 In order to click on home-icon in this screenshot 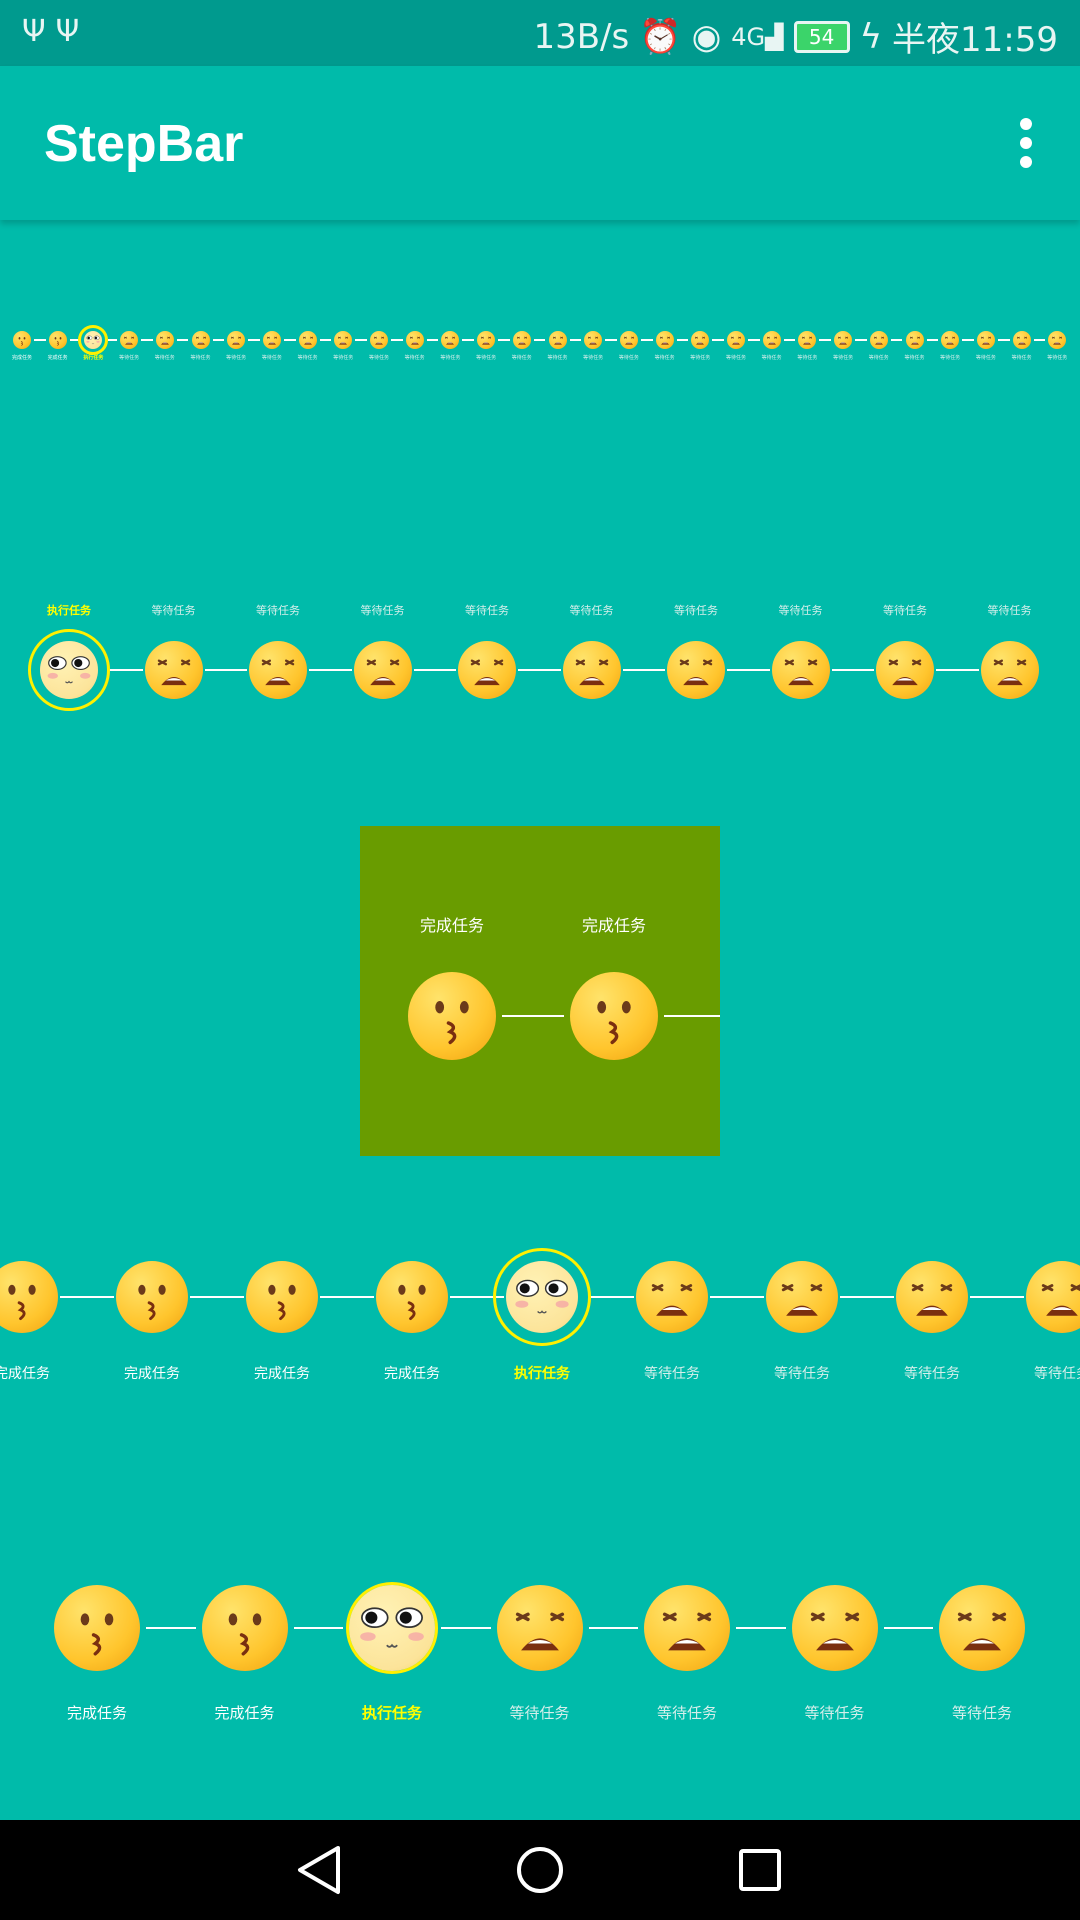, I will do `click(540, 1870)`.